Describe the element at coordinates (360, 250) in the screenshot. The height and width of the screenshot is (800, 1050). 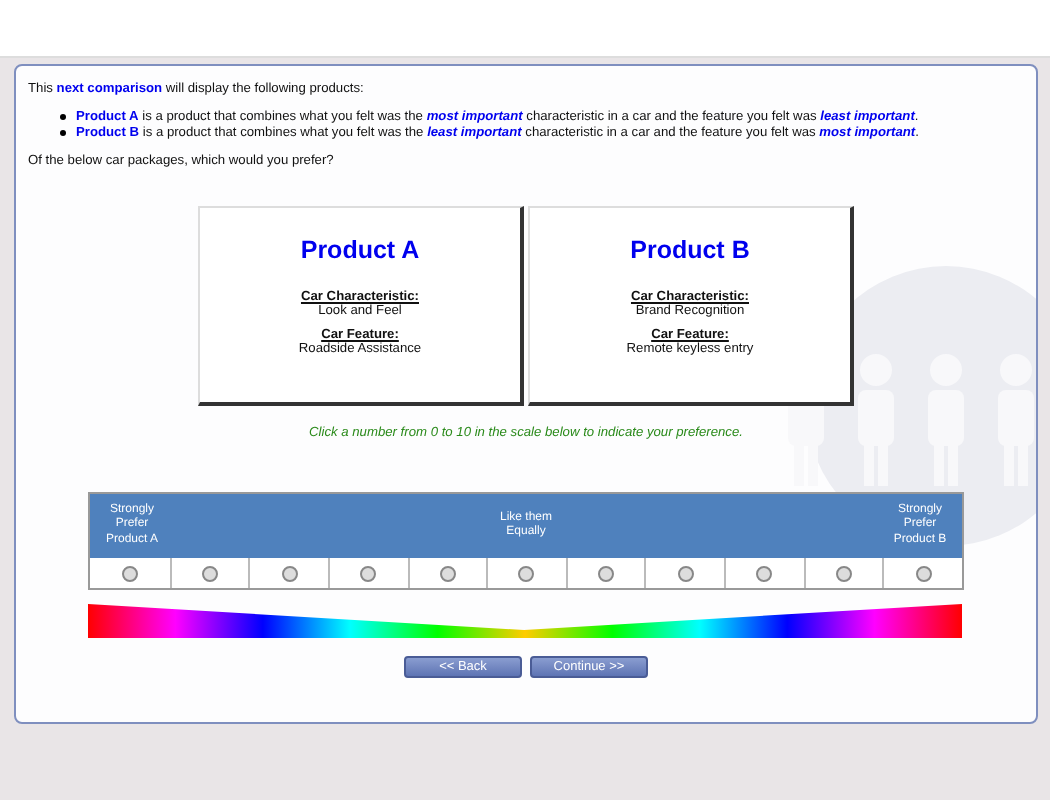
I see `product-title: Product A` at that location.